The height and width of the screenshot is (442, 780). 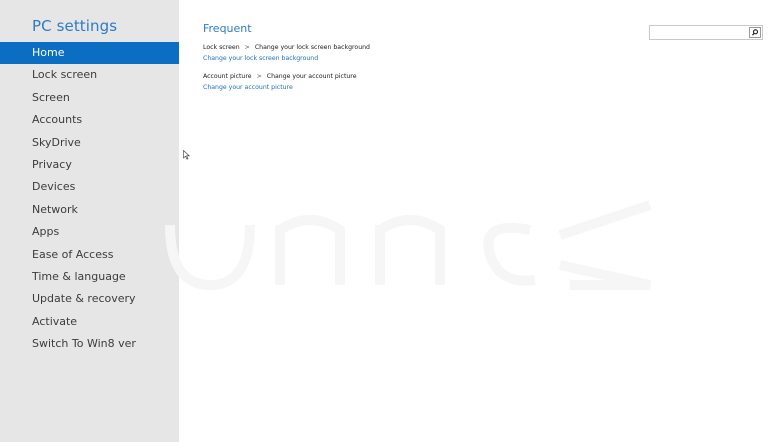 What do you see at coordinates (89, 120) in the screenshot?
I see `sidebar-item-accounts: Accounts` at bounding box center [89, 120].